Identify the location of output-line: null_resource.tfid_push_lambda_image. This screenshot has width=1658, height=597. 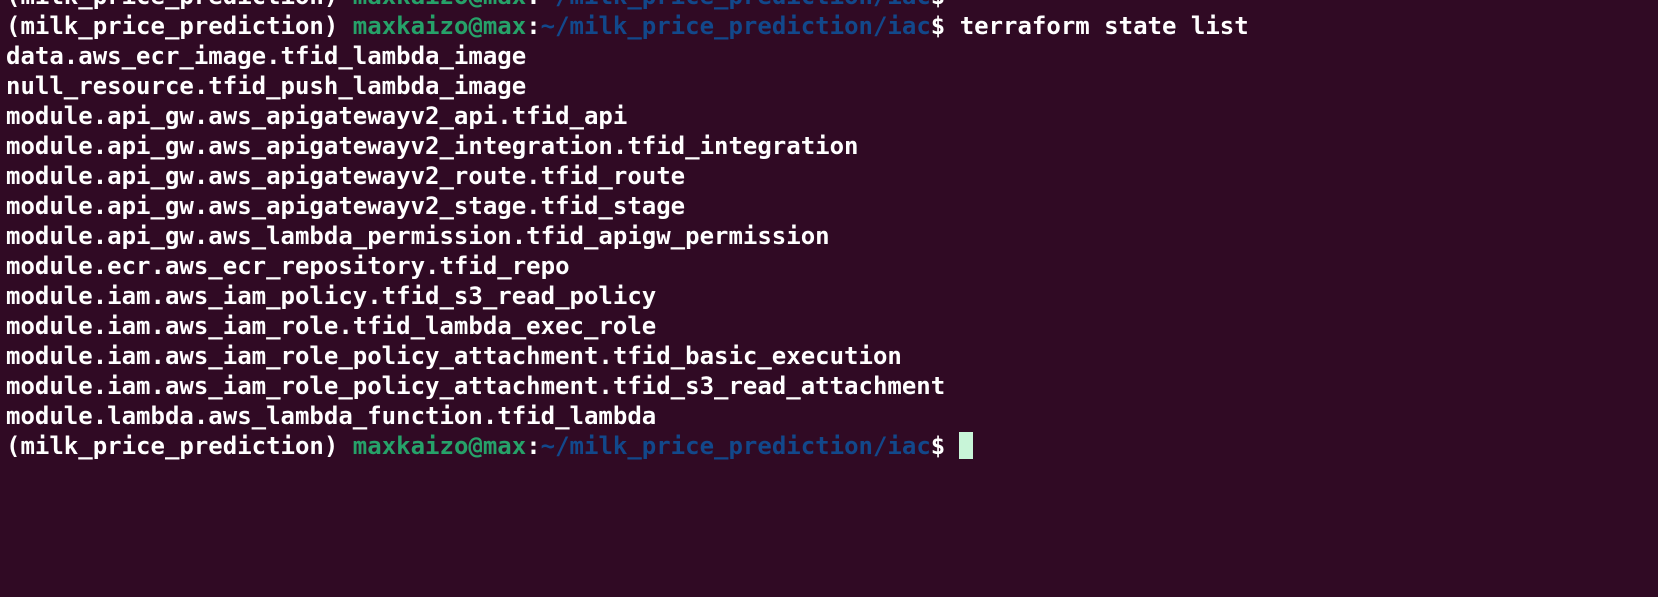
(266, 86).